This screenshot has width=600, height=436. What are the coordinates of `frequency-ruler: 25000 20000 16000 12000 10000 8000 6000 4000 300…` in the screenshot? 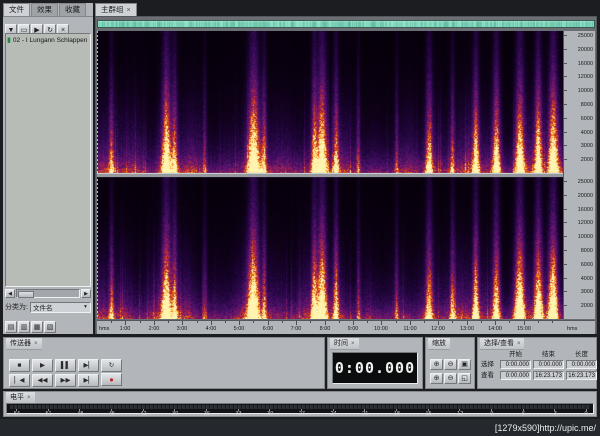 It's located at (579, 175).